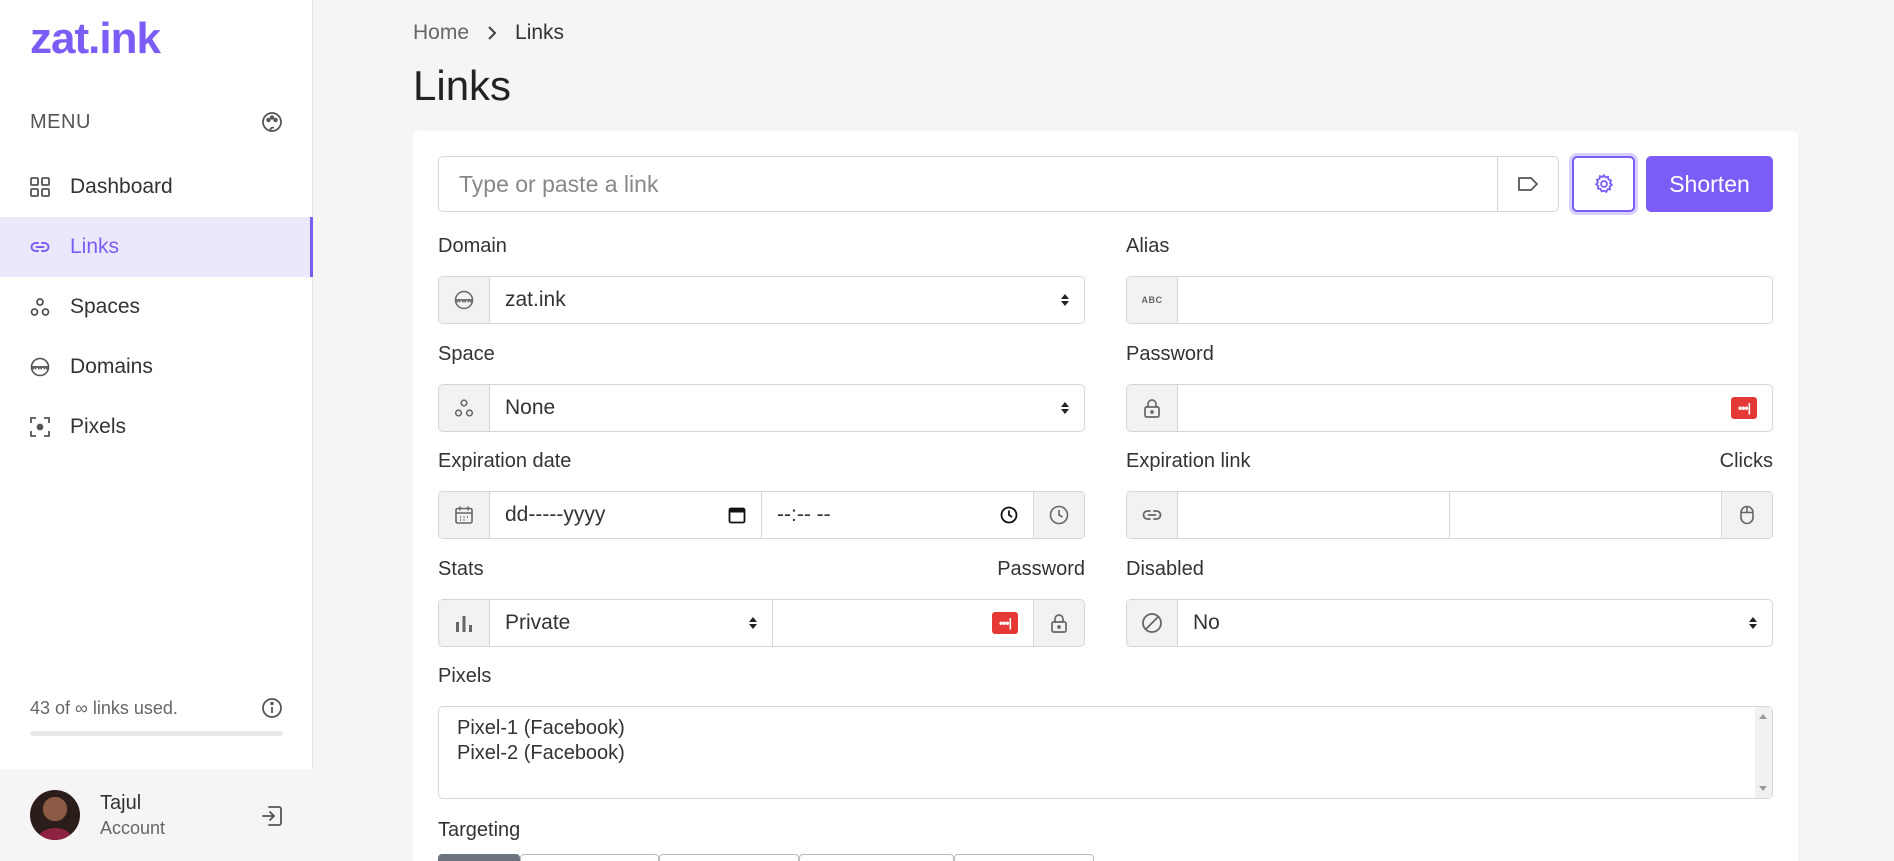 Image resolution: width=1894 pixels, height=861 pixels. What do you see at coordinates (60, 121) in the screenshot?
I see `menu-label: MENU` at bounding box center [60, 121].